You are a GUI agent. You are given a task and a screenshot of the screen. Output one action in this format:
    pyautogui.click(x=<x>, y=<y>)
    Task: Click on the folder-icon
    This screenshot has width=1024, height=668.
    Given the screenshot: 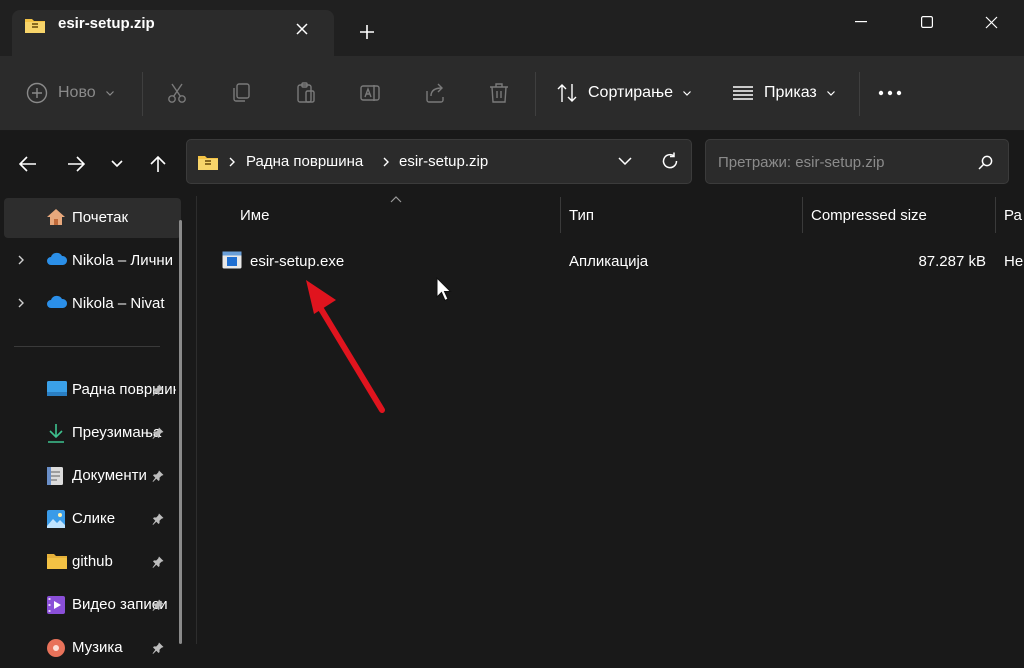 What is the action you would take?
    pyautogui.click(x=57, y=561)
    